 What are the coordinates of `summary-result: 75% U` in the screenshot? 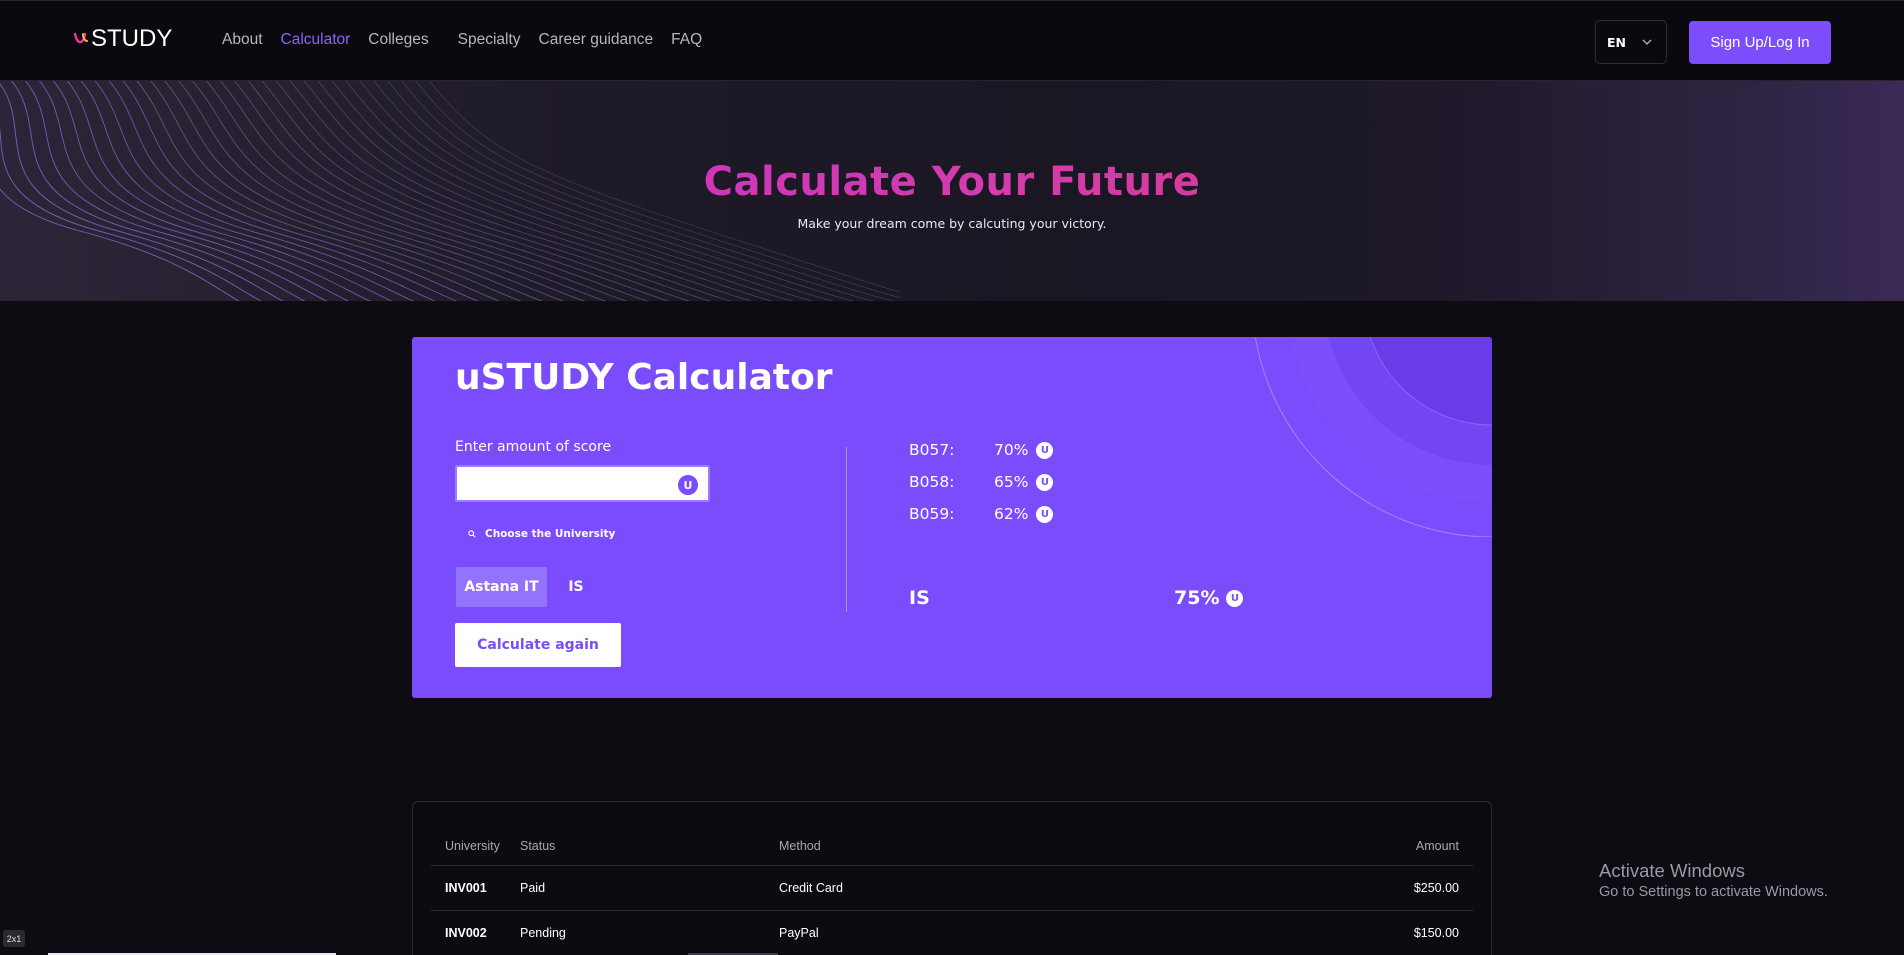 It's located at (1209, 598).